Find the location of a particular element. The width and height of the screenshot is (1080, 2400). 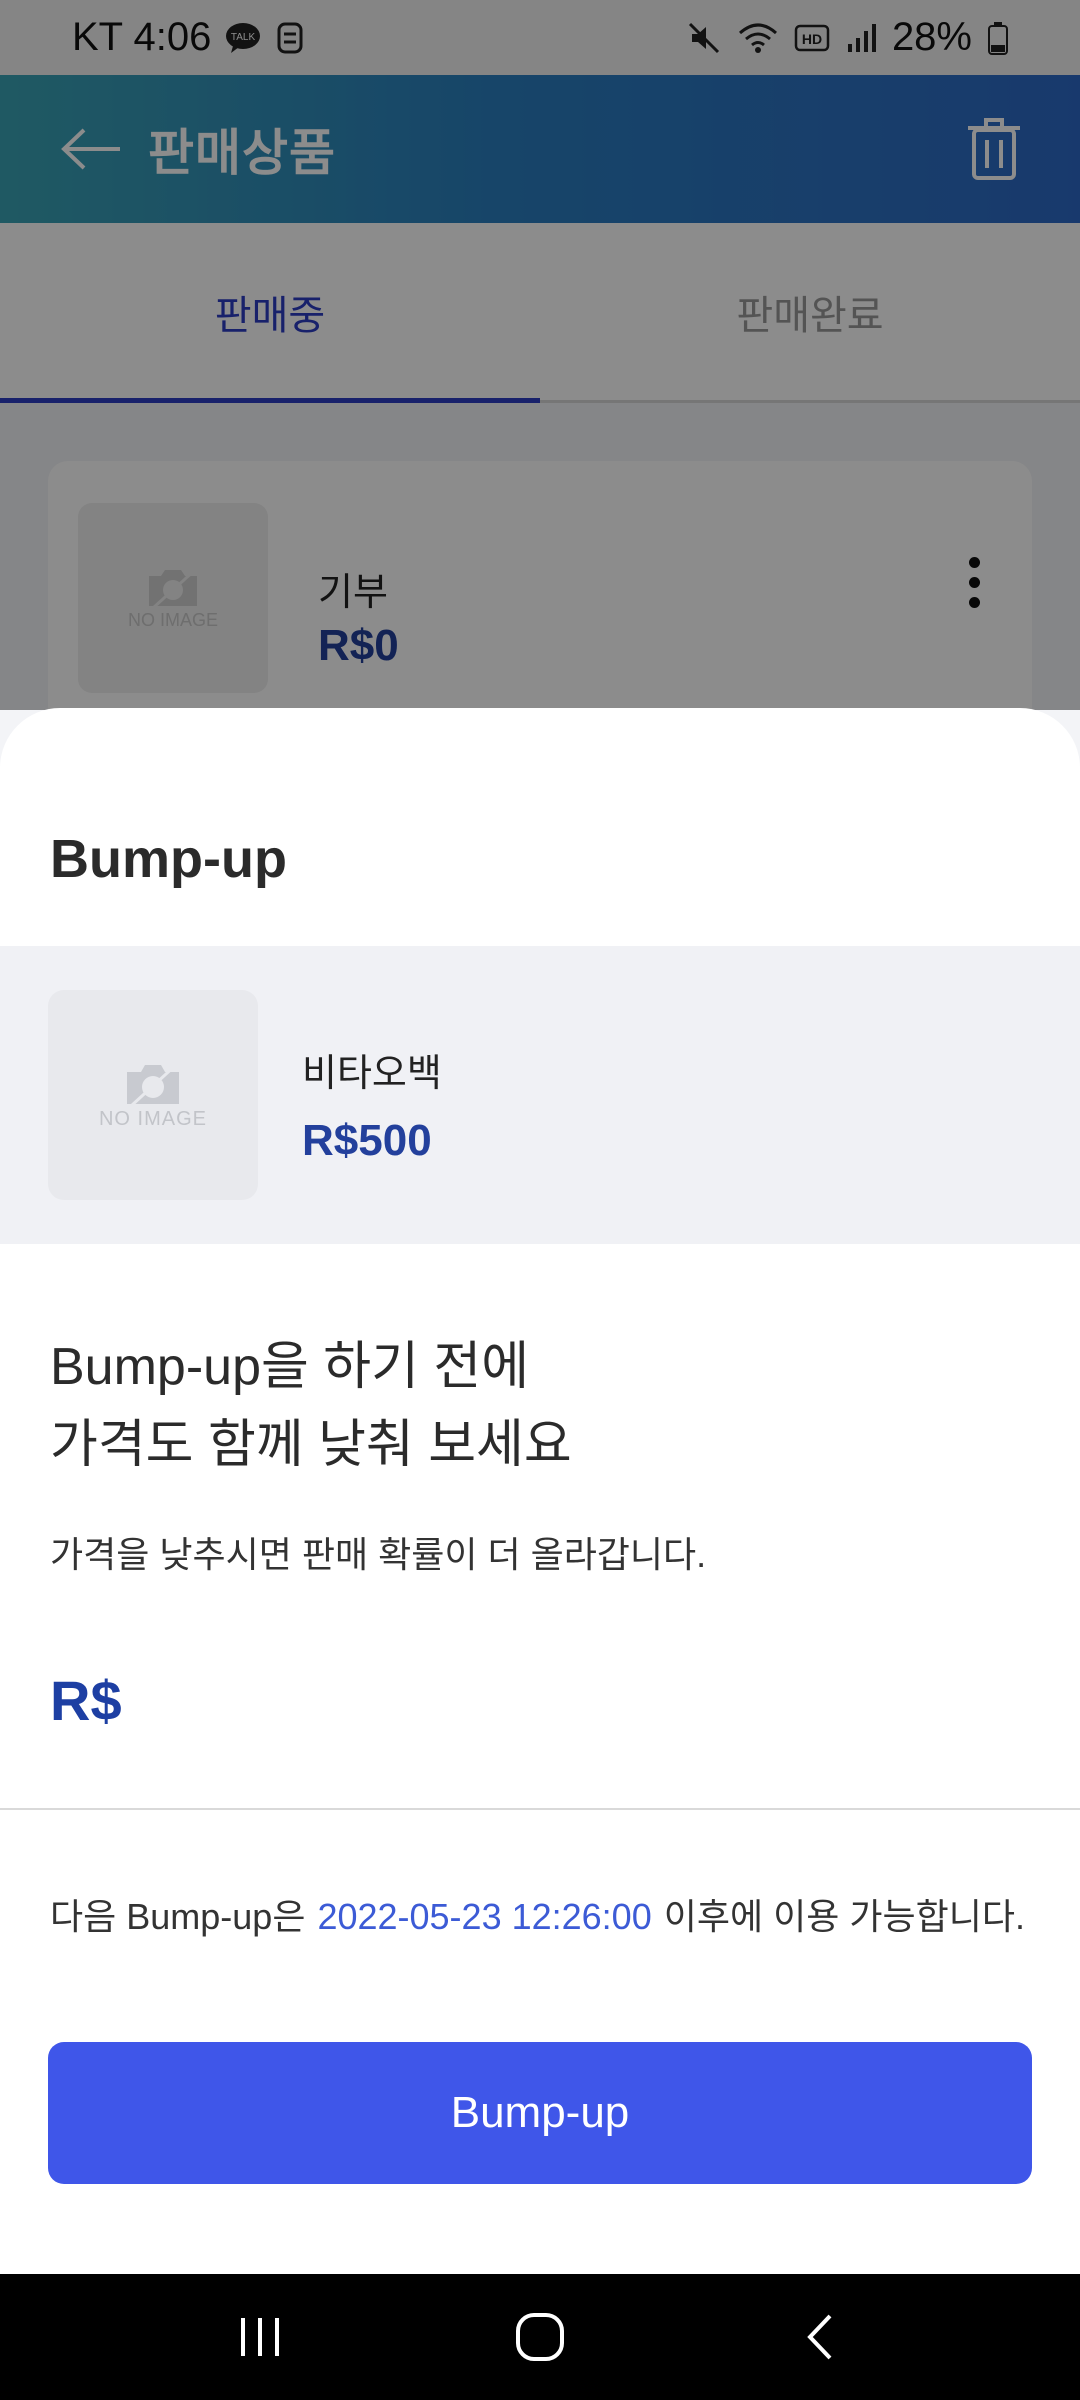

headline-line-2: 가격도 함께 낮춰 보세요 is located at coordinates (311, 1445).